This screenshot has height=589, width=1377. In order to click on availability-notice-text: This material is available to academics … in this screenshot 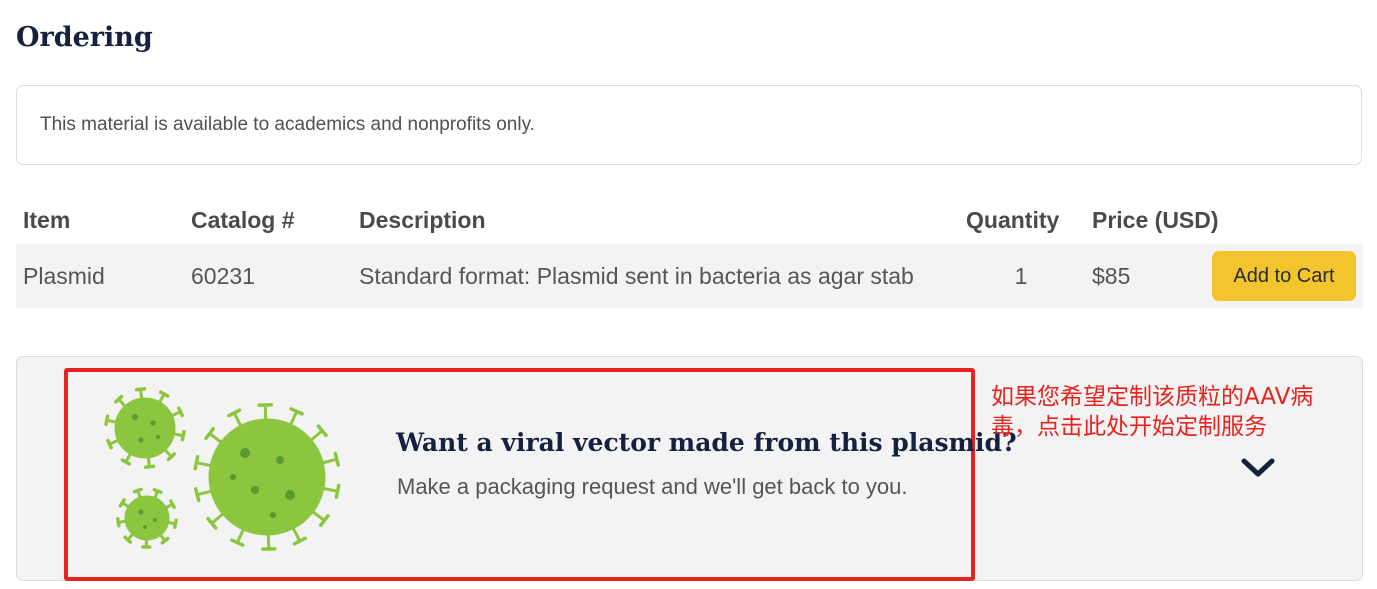, I will do `click(287, 124)`.